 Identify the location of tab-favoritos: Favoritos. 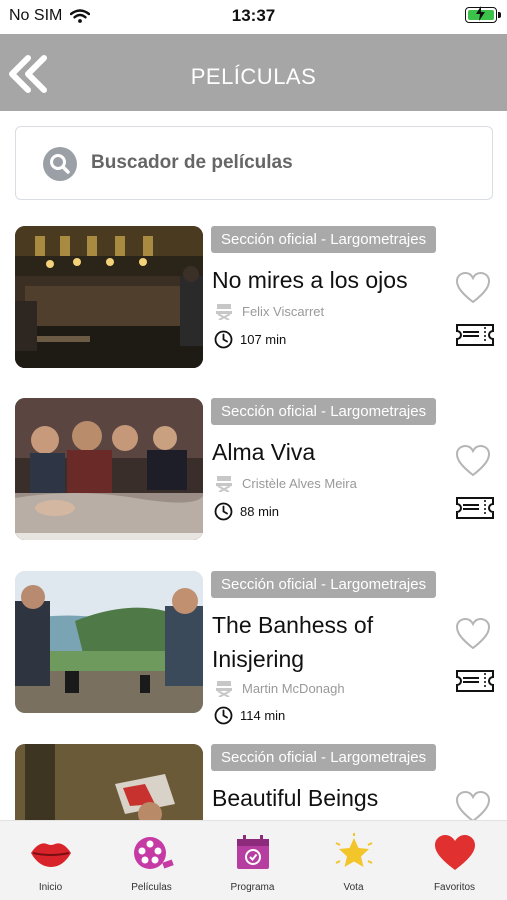
(454, 860).